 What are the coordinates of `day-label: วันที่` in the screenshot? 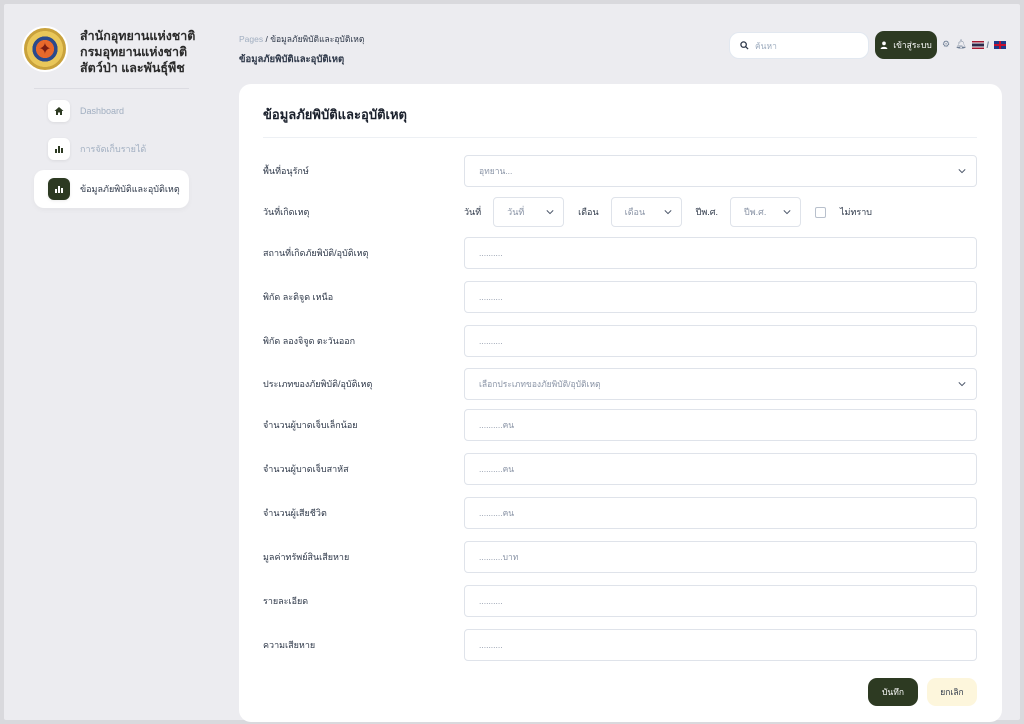 It's located at (473, 212).